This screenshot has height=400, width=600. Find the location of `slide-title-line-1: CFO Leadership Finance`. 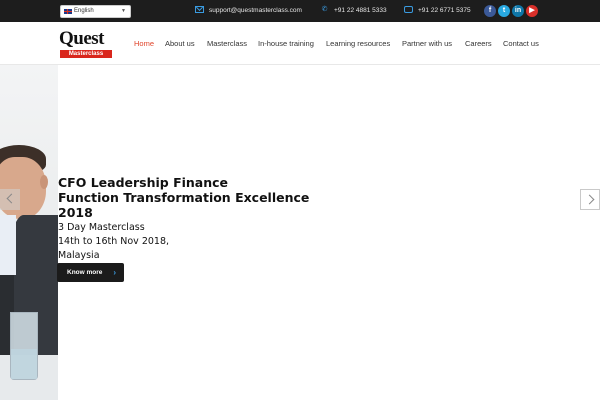

slide-title-line-1: CFO Leadership Finance is located at coordinates (143, 182).